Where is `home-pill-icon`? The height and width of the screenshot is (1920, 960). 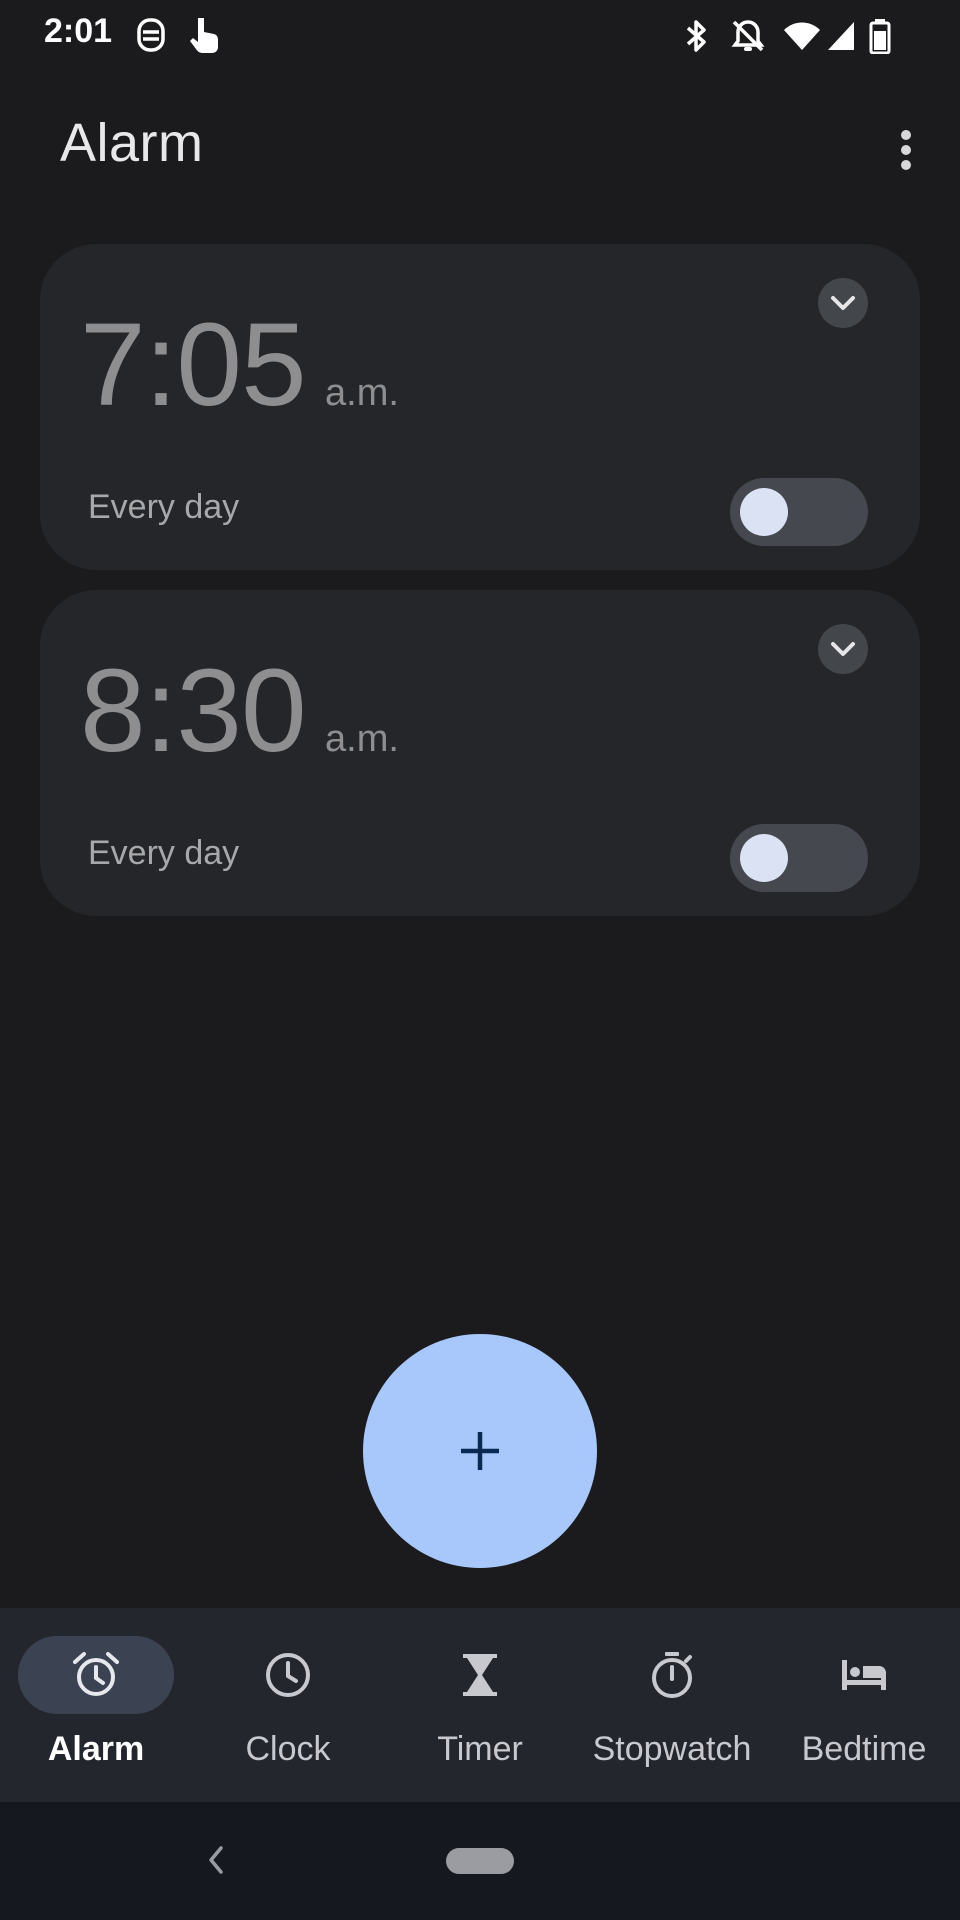
home-pill-icon is located at coordinates (480, 1861).